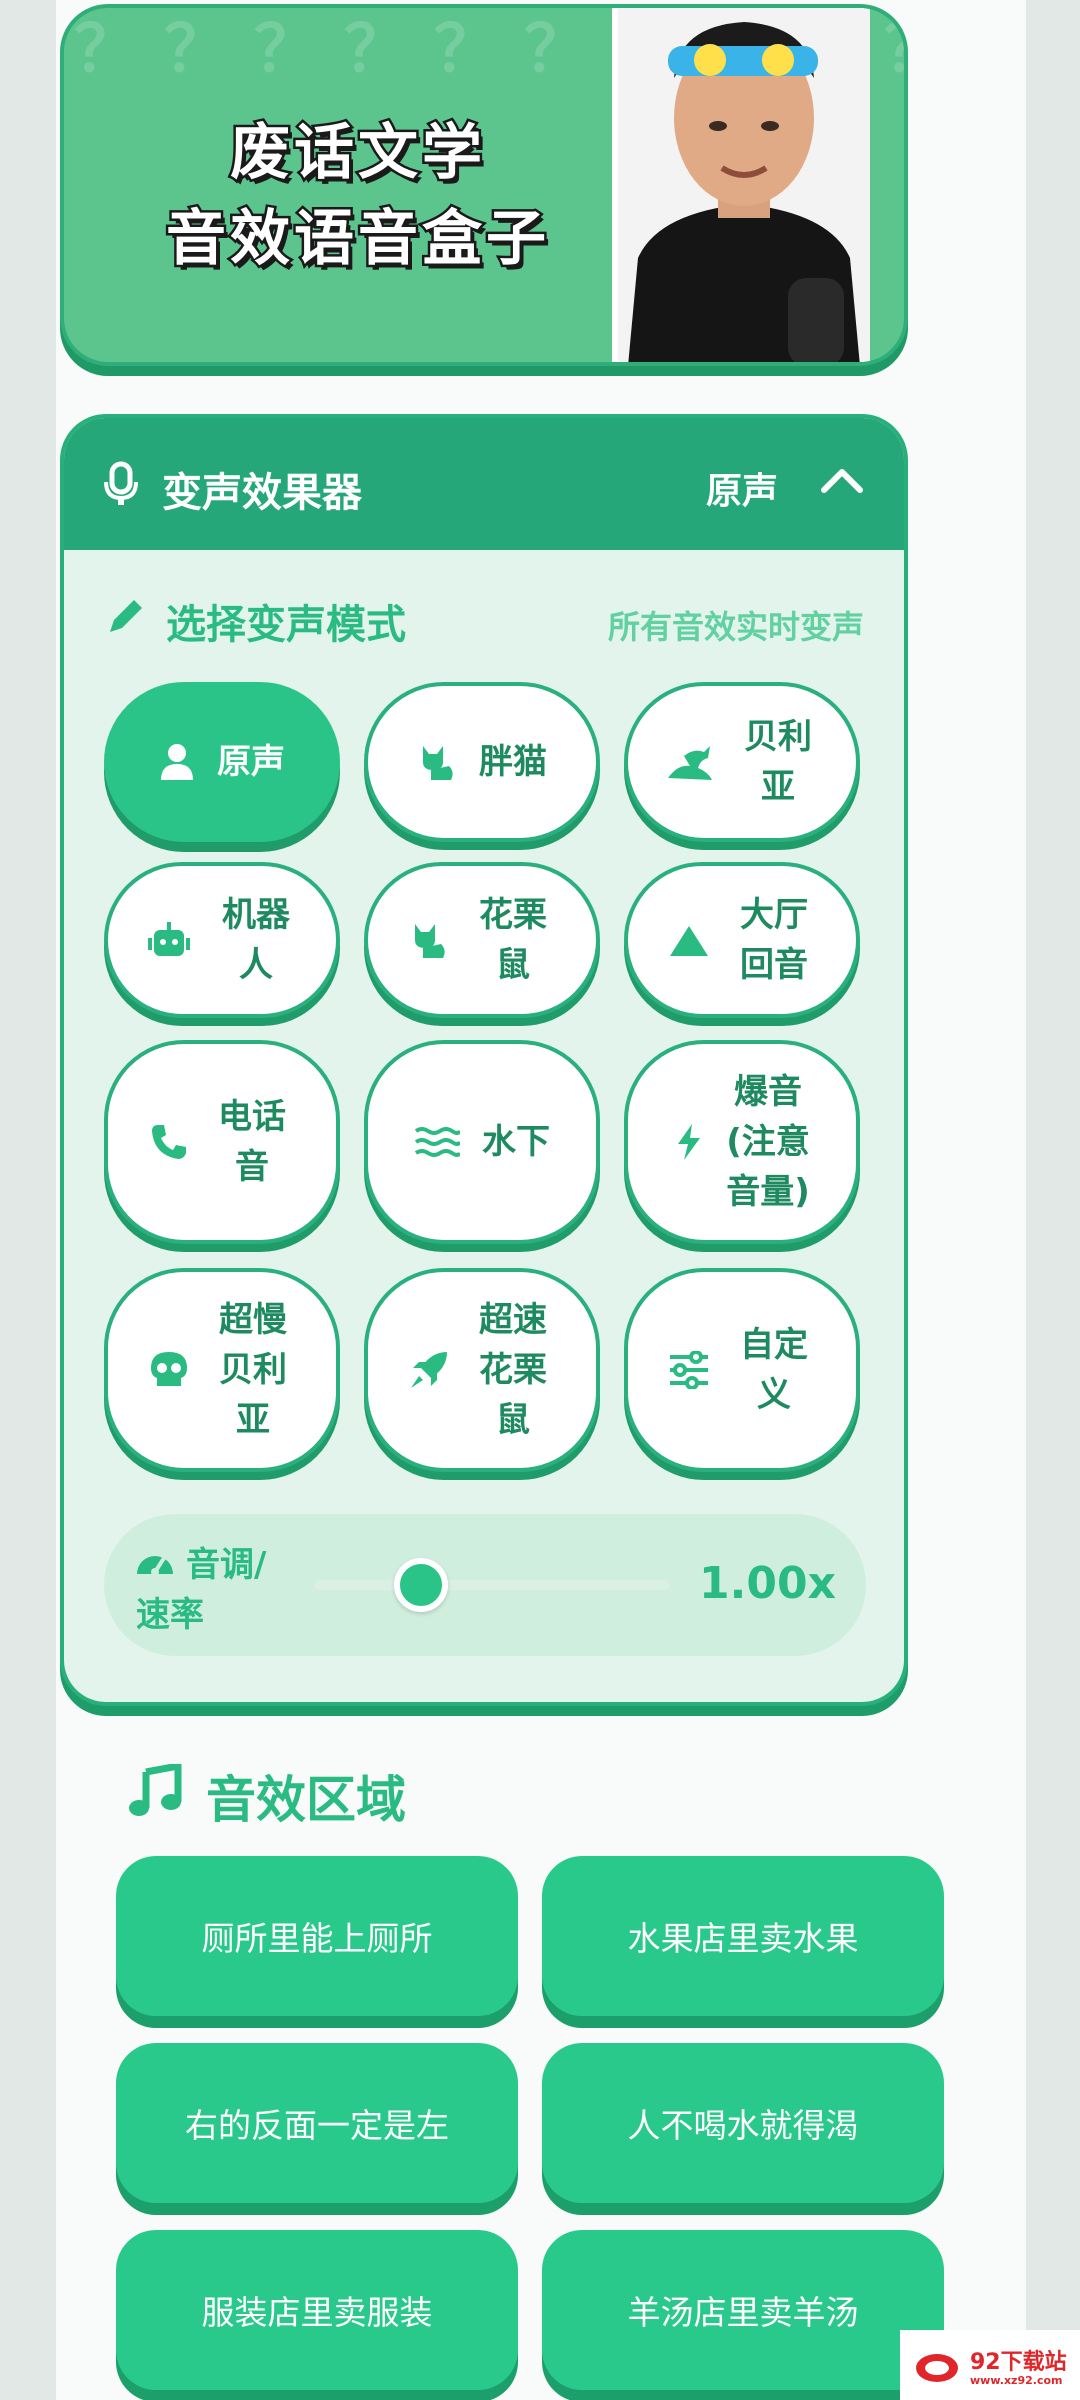  What do you see at coordinates (169, 940) in the screenshot?
I see `robot-icon` at bounding box center [169, 940].